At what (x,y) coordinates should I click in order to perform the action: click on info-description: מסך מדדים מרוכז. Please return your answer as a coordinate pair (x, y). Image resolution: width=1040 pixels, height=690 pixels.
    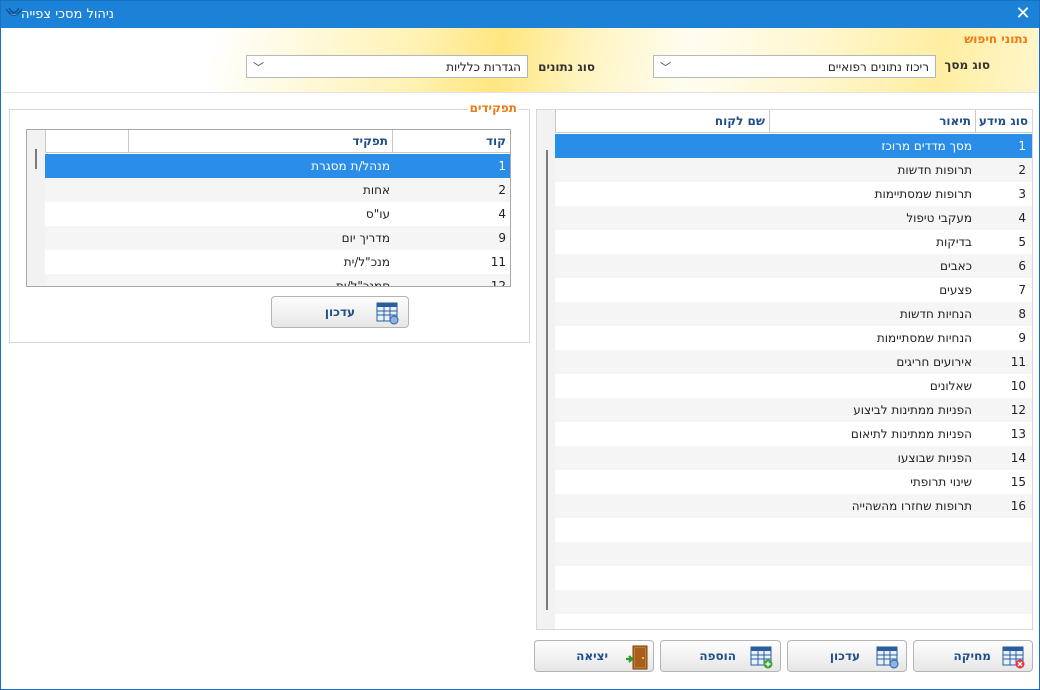
    Looking at the image, I should click on (926, 146).